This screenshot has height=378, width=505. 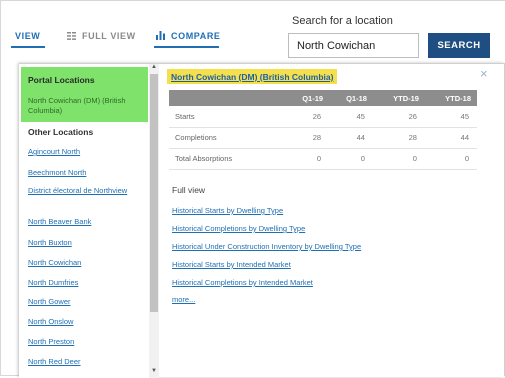 I want to click on location-link: North Cowichan, so click(x=85, y=263).